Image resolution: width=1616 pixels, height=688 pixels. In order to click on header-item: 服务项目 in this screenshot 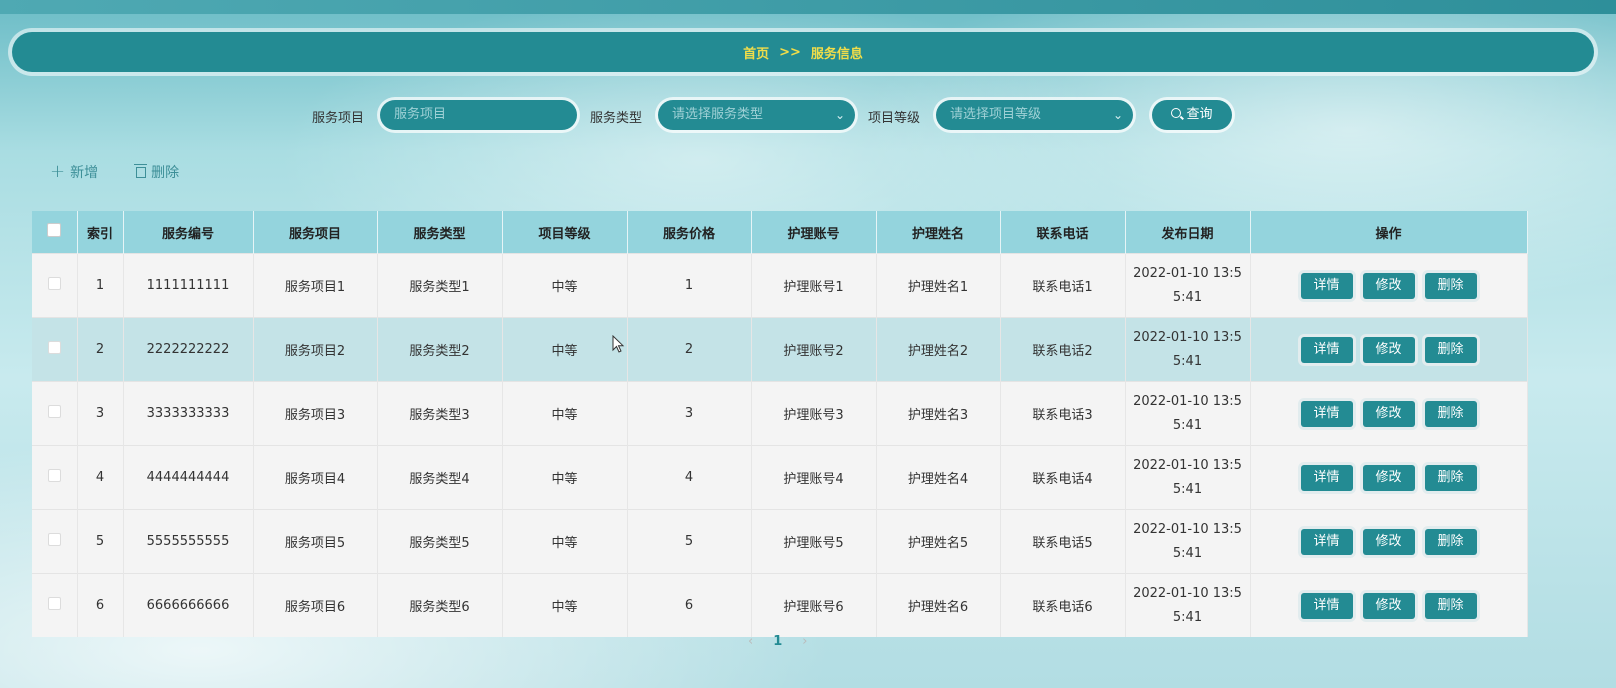, I will do `click(315, 232)`.